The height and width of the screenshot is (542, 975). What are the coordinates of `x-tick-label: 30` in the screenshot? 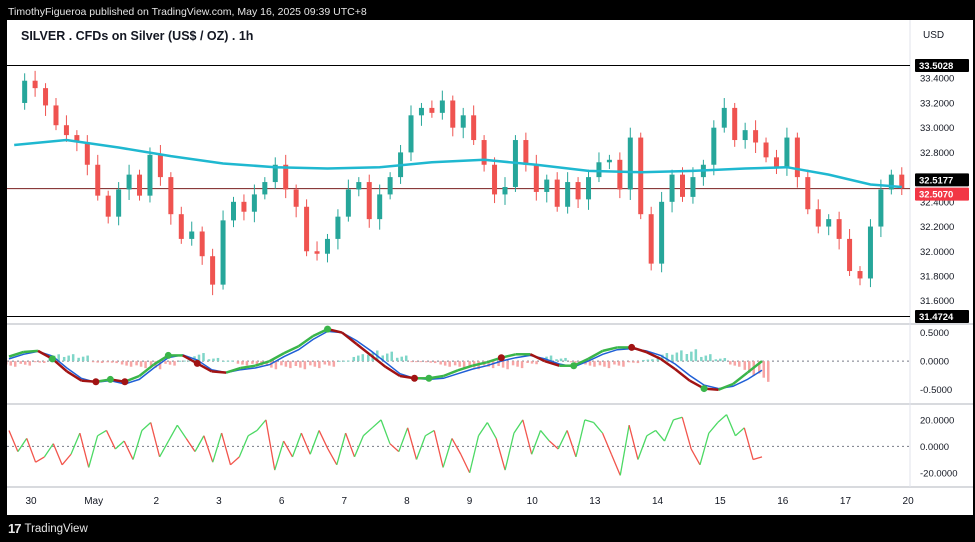 It's located at (31, 501).